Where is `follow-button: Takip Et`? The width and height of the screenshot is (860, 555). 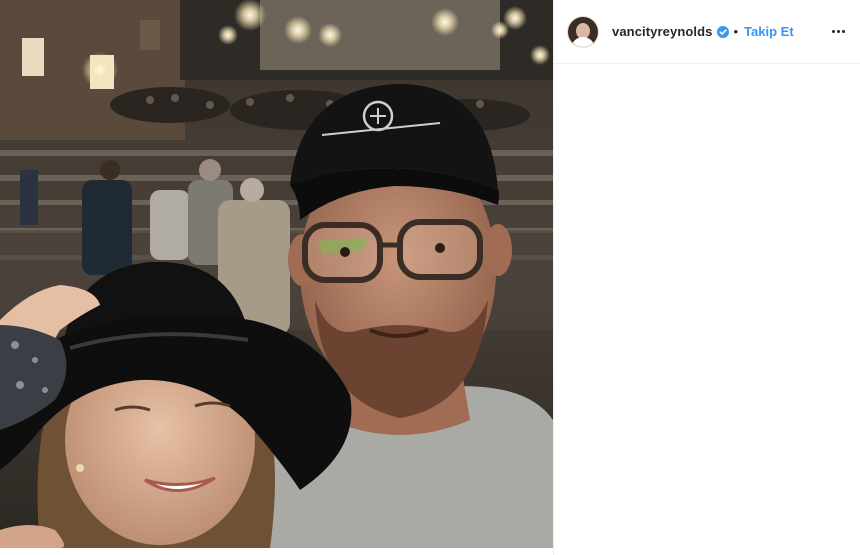 follow-button: Takip Et is located at coordinates (769, 31).